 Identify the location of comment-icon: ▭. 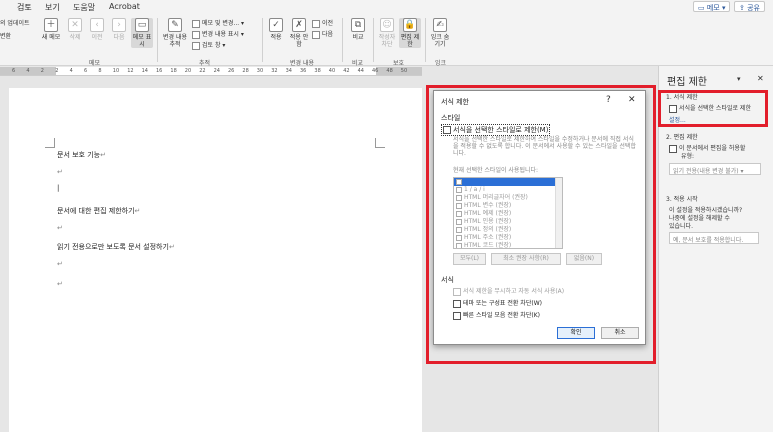
(702, 8).